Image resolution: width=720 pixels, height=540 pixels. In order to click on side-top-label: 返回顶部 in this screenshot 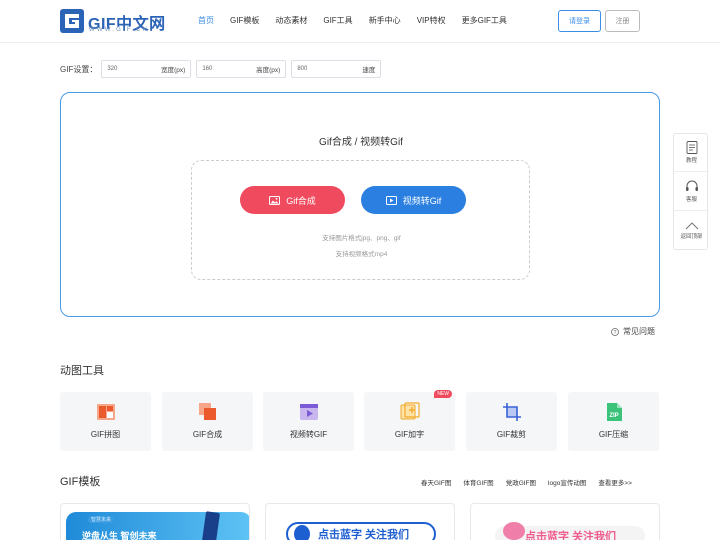, I will do `click(691, 237)`.